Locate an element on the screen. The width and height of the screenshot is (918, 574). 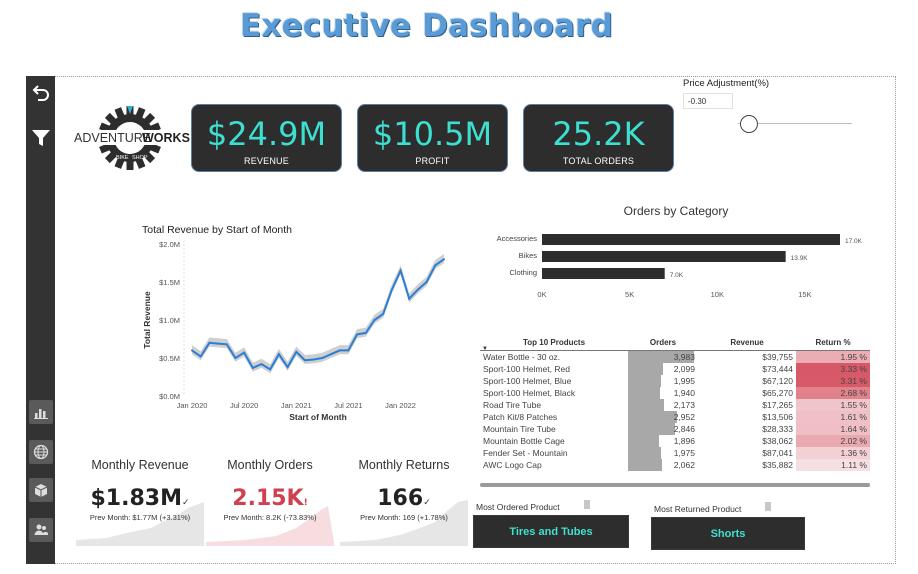
category-label: Accessories is located at coordinates (517, 238).